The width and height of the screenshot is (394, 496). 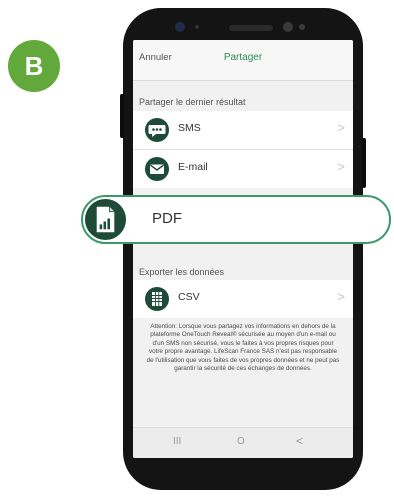 What do you see at coordinates (302, 27) in the screenshot?
I see `light-sensor` at bounding box center [302, 27].